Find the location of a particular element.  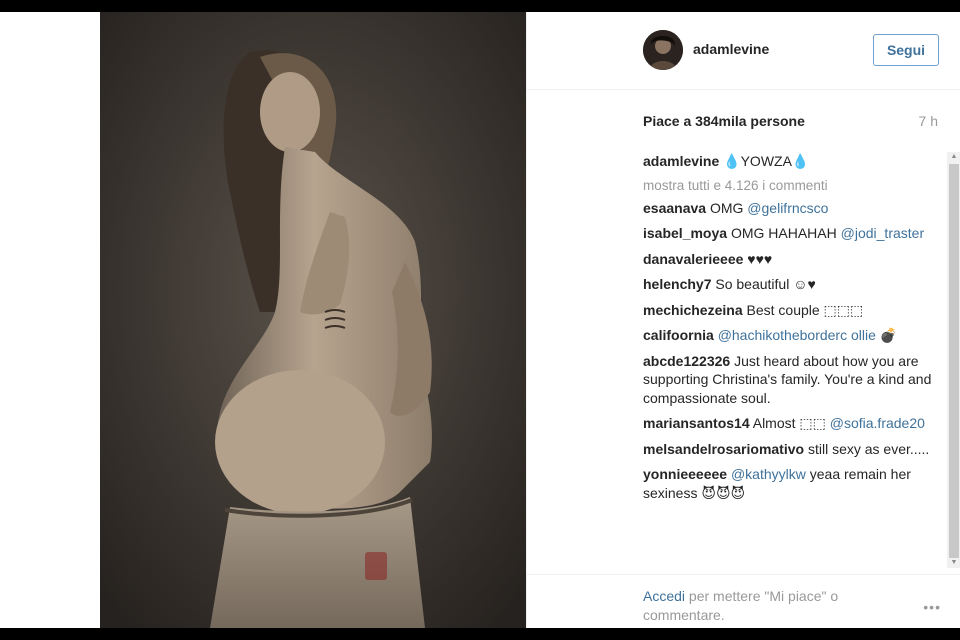

comment-item: helenchy7 So beautiful ☺♥ is located at coordinates (793, 284).